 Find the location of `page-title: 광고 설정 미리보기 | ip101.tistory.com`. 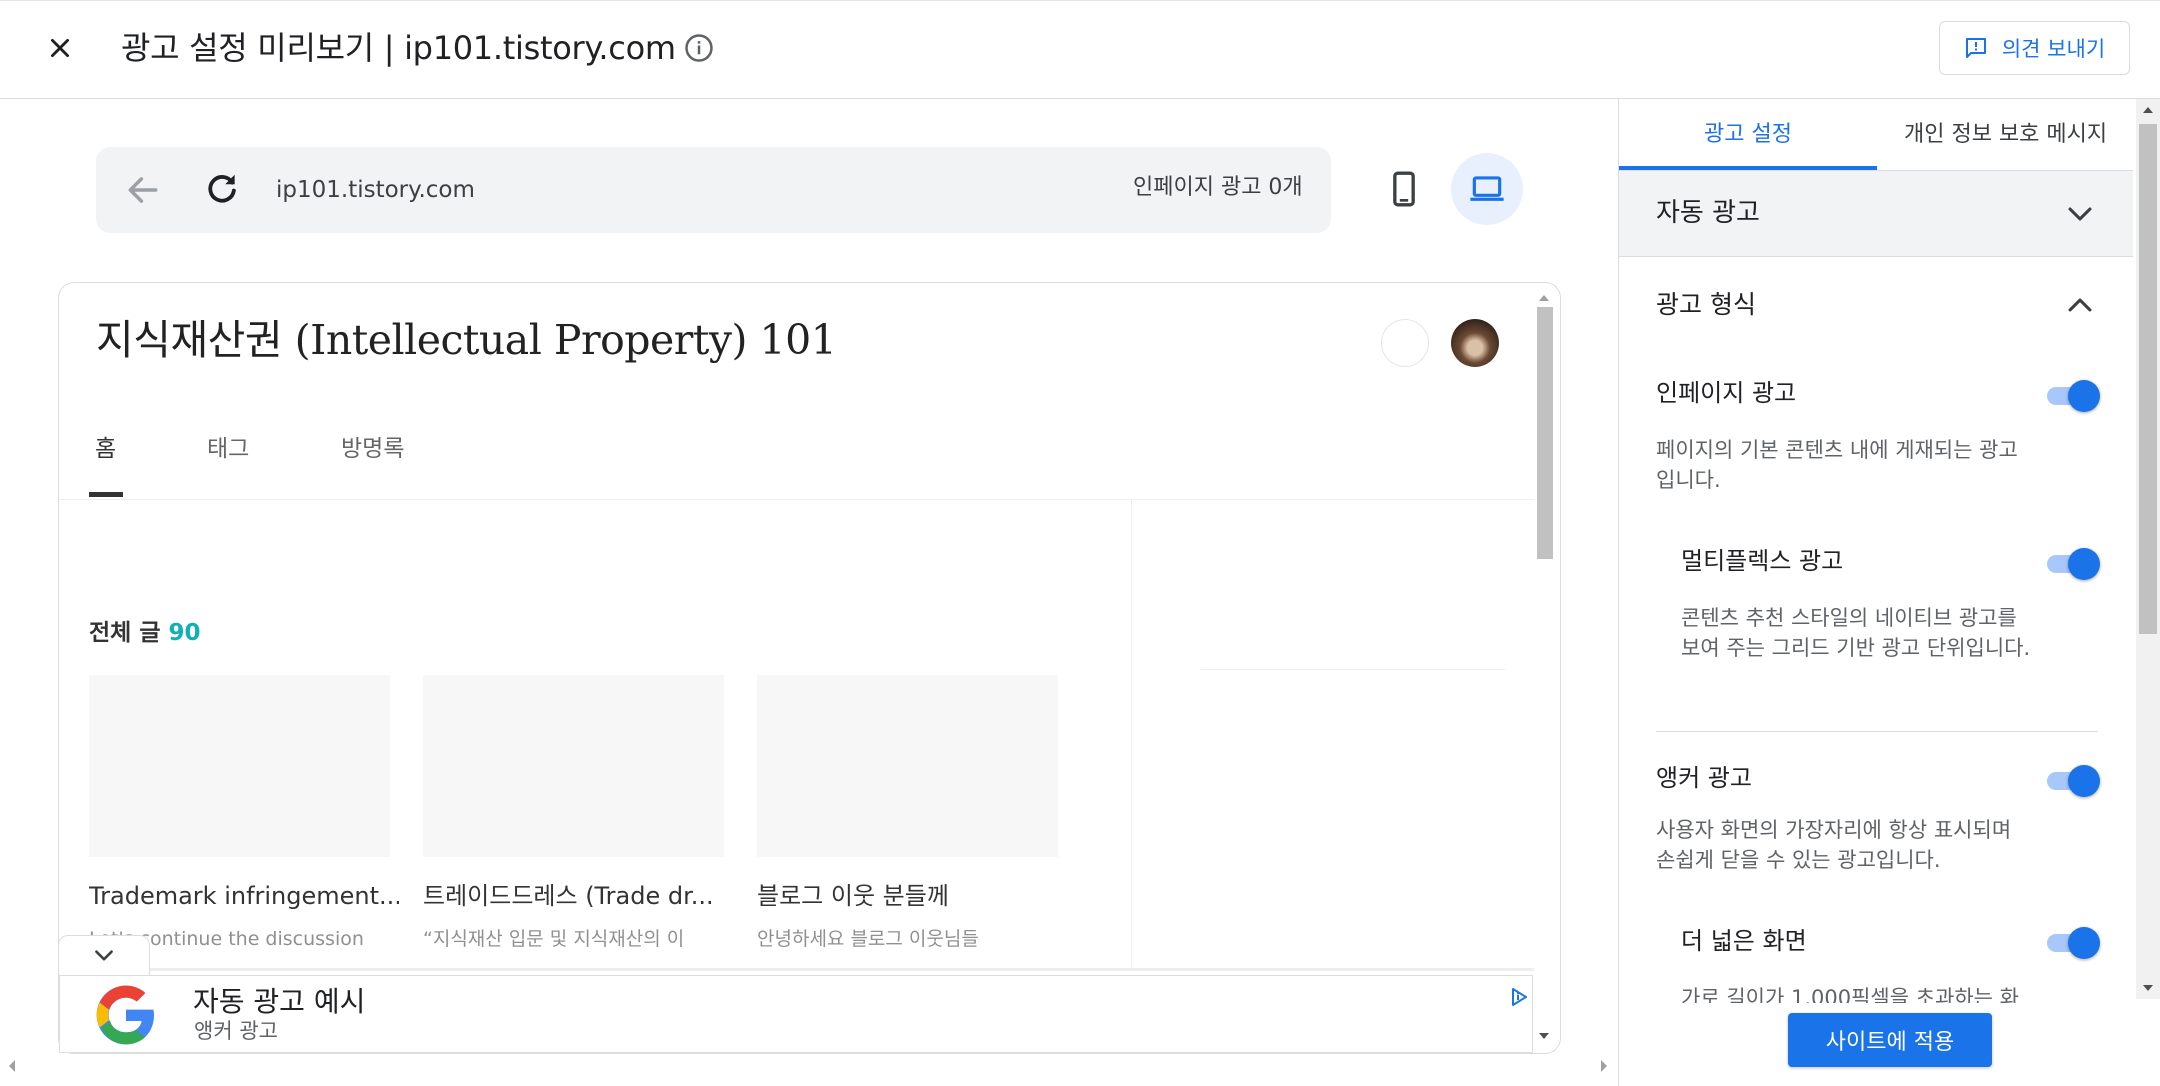

page-title: 광고 설정 미리보기 | ip101.tistory.com is located at coordinates (398, 48).